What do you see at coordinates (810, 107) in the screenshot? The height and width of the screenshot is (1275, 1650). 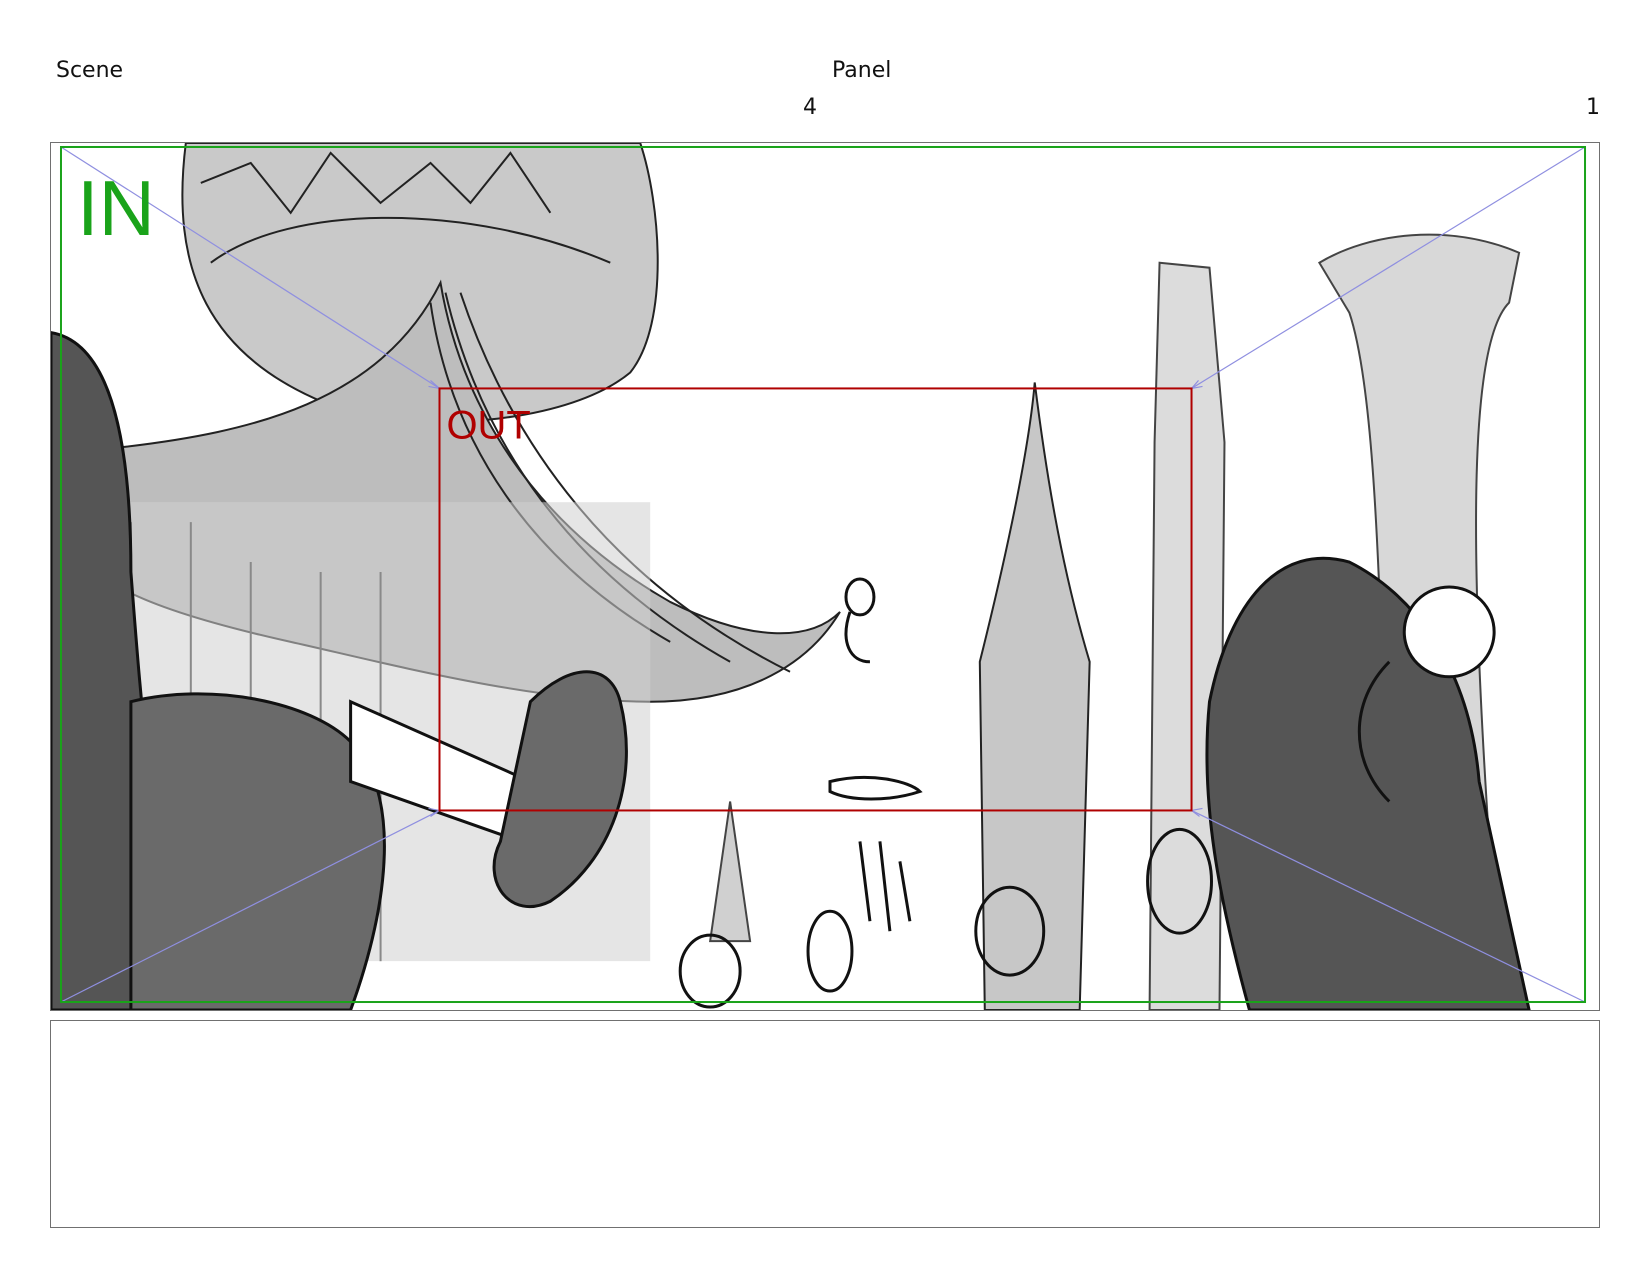 I see `scene-number: 4` at bounding box center [810, 107].